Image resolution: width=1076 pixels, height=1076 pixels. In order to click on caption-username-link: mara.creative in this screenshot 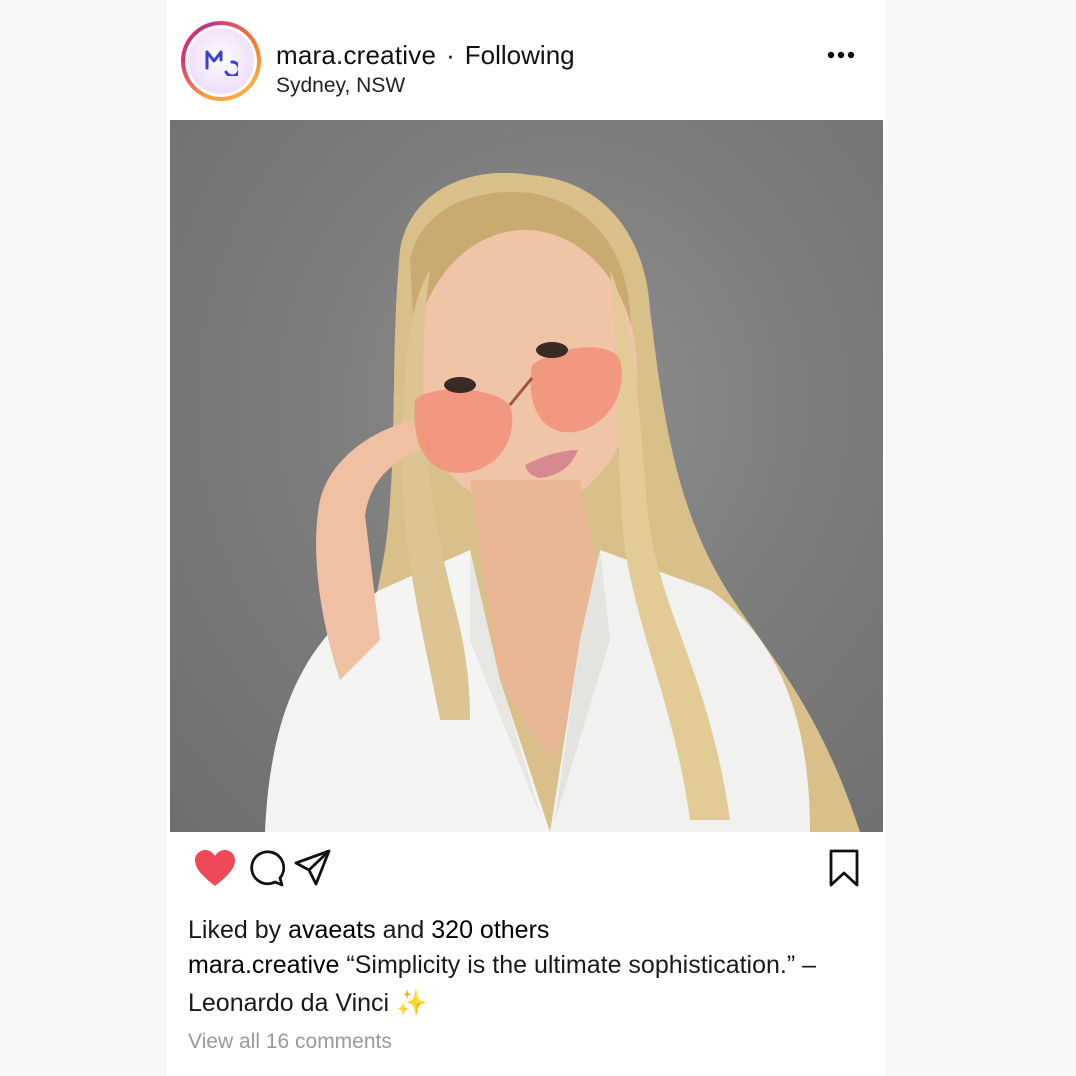, I will do `click(263, 965)`.